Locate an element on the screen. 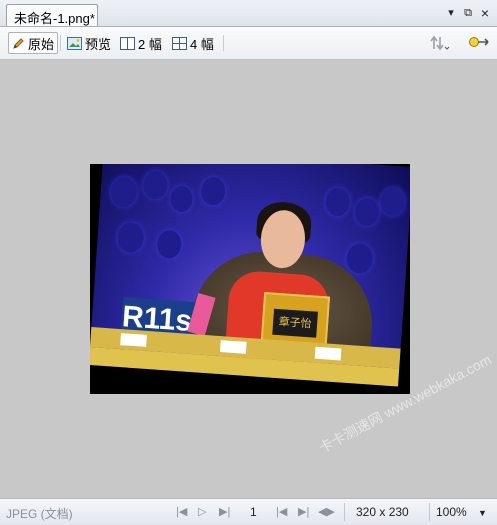 The image size is (497, 525). image-preview-icon is located at coordinates (74, 43).